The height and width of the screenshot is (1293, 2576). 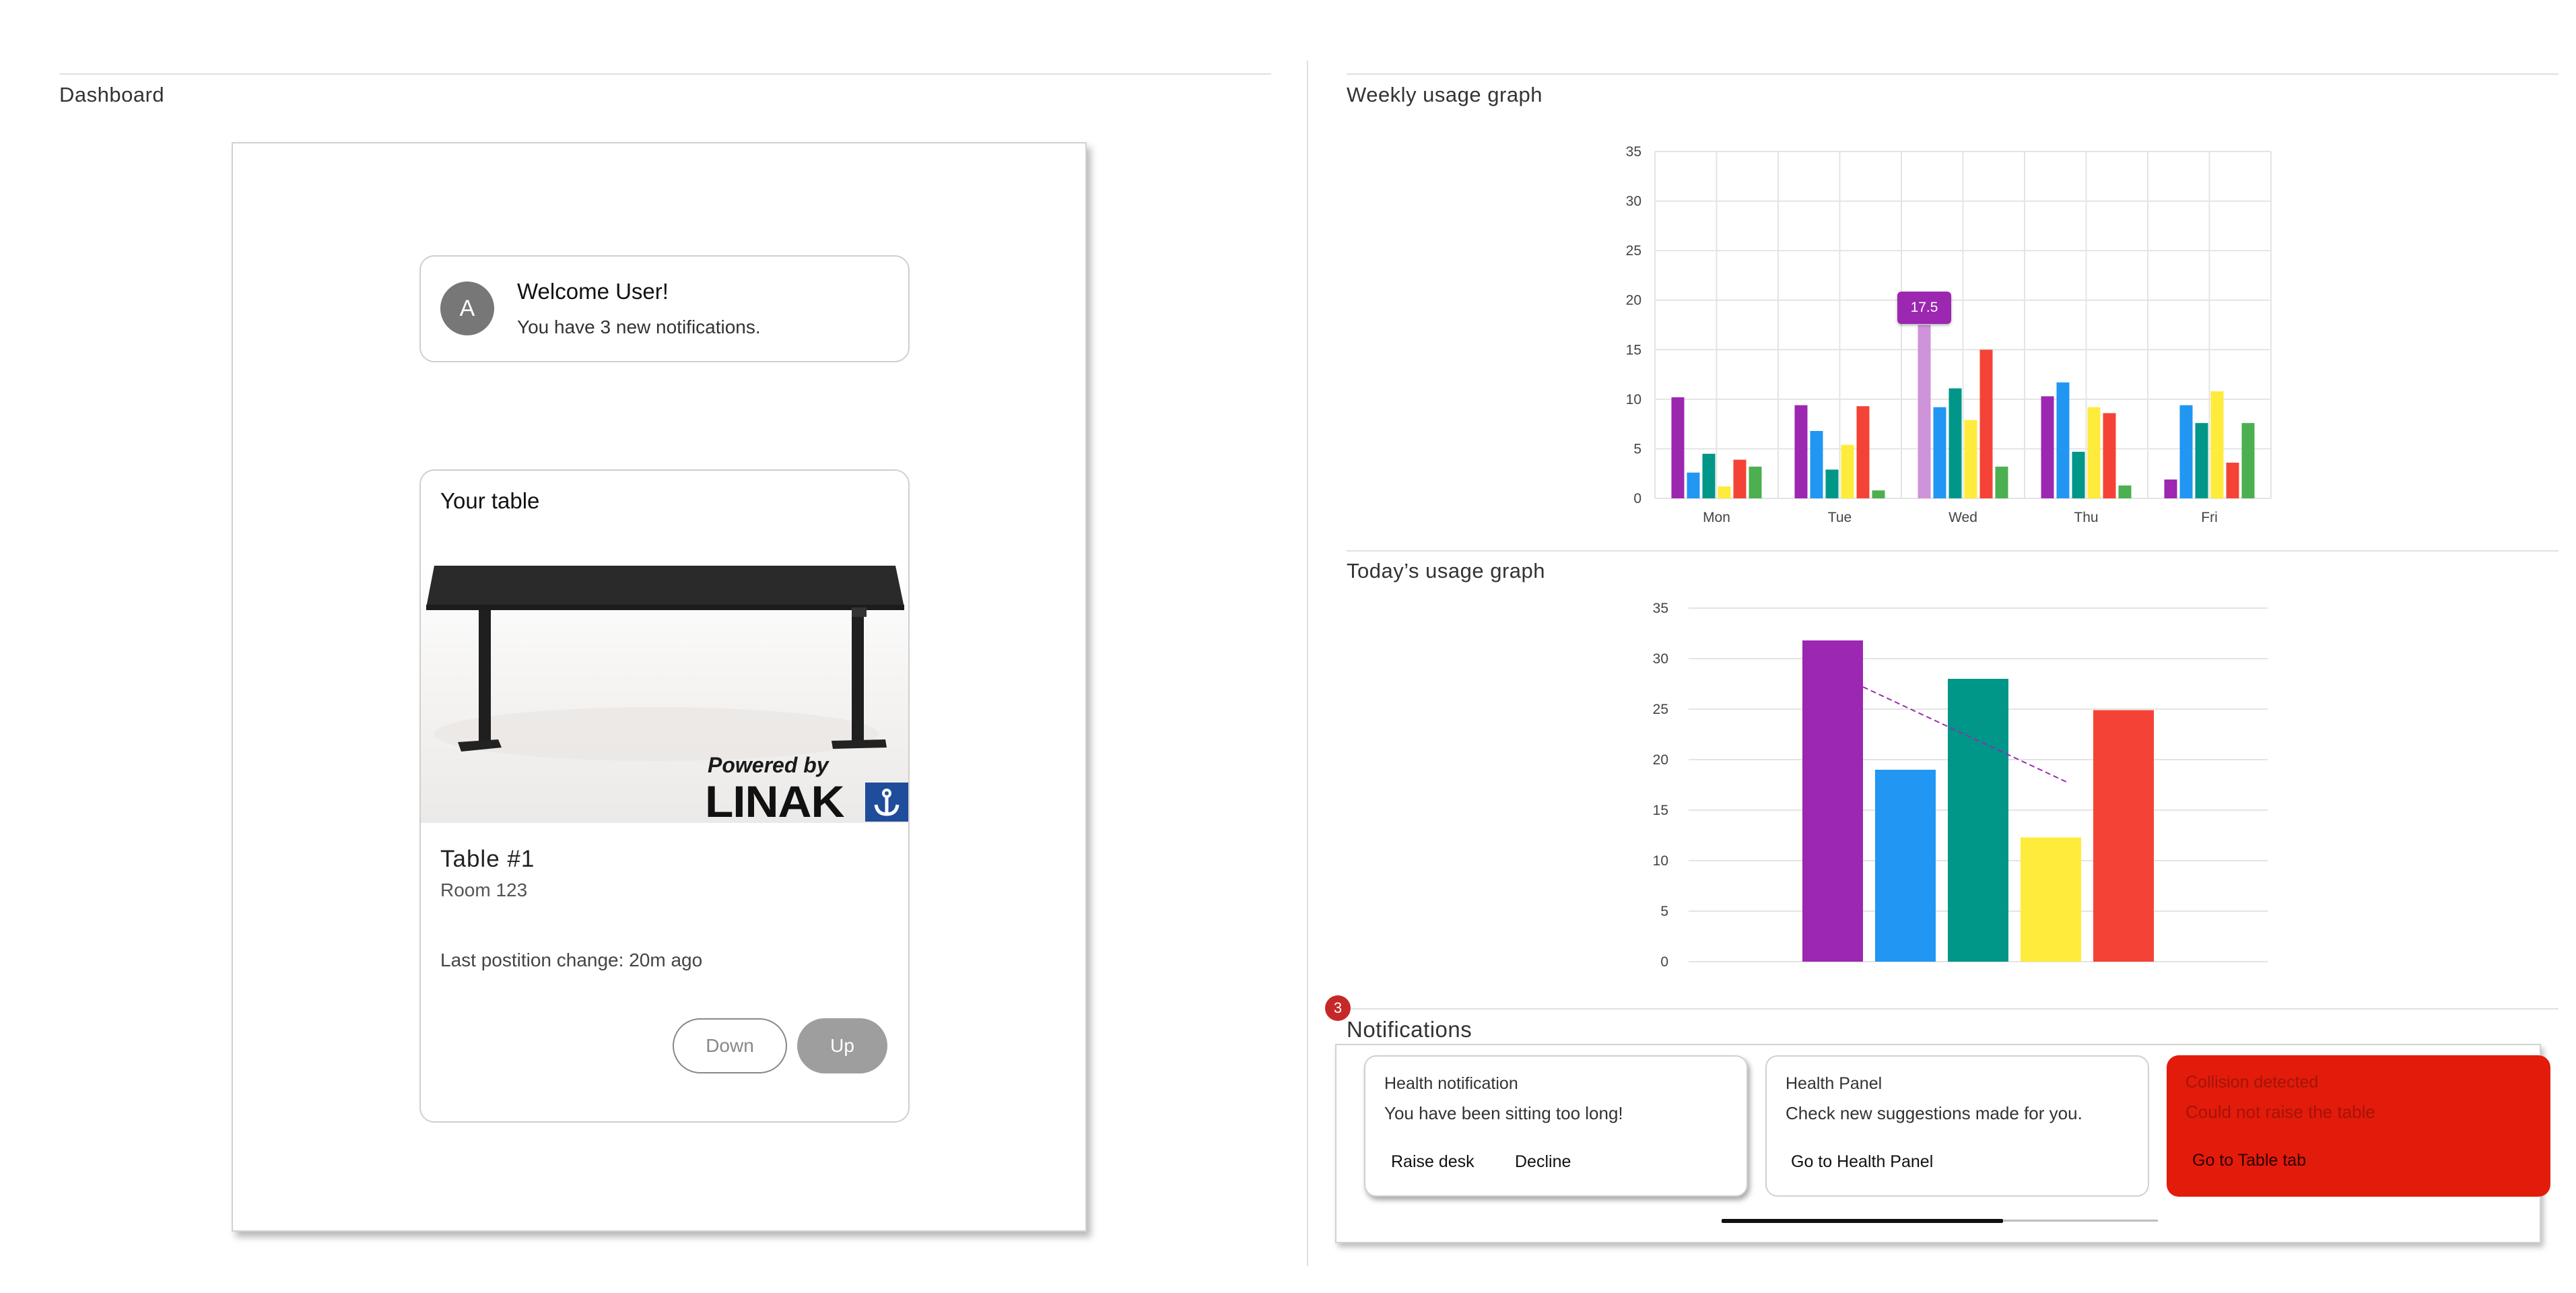 I want to click on go-to-table-tab-button: Go to Table tab, so click(x=2249, y=1160).